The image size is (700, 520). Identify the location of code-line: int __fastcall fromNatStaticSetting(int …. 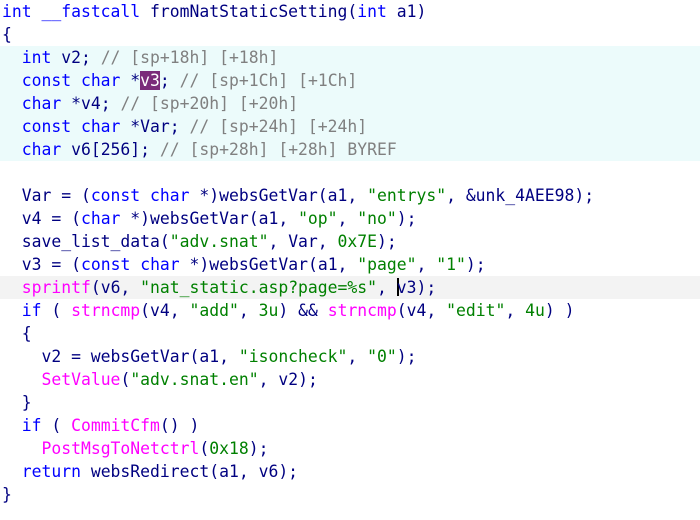
(350, 11).